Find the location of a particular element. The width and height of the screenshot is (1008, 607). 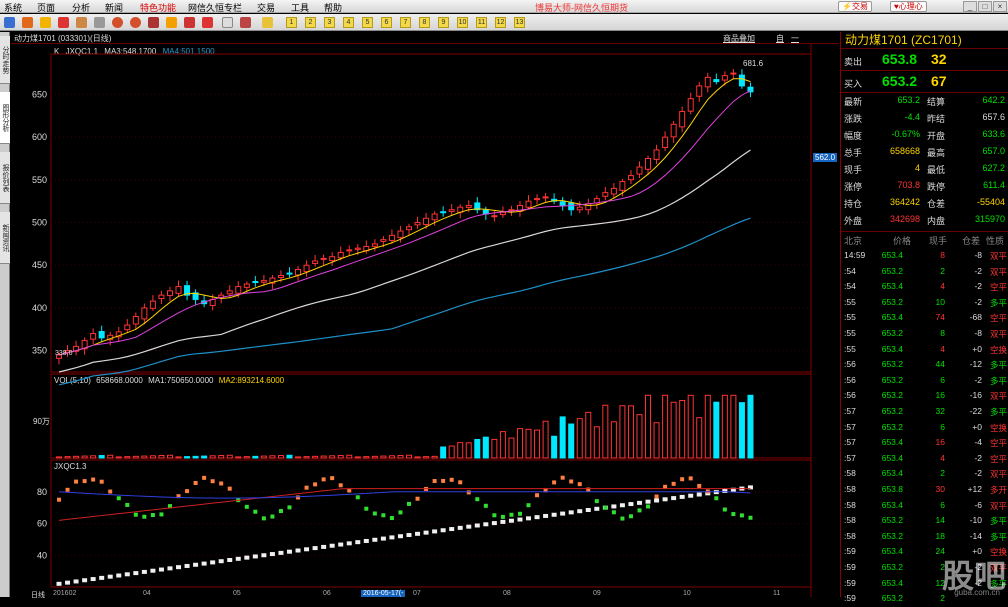

period-8-button: 8 is located at coordinates (424, 22).